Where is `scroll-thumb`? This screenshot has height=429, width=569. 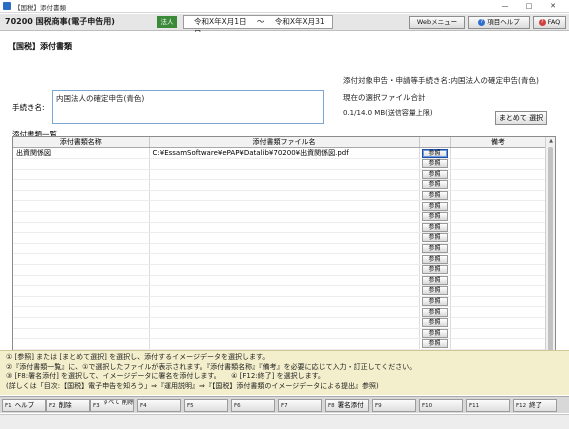 scroll-thumb is located at coordinates (550, 250).